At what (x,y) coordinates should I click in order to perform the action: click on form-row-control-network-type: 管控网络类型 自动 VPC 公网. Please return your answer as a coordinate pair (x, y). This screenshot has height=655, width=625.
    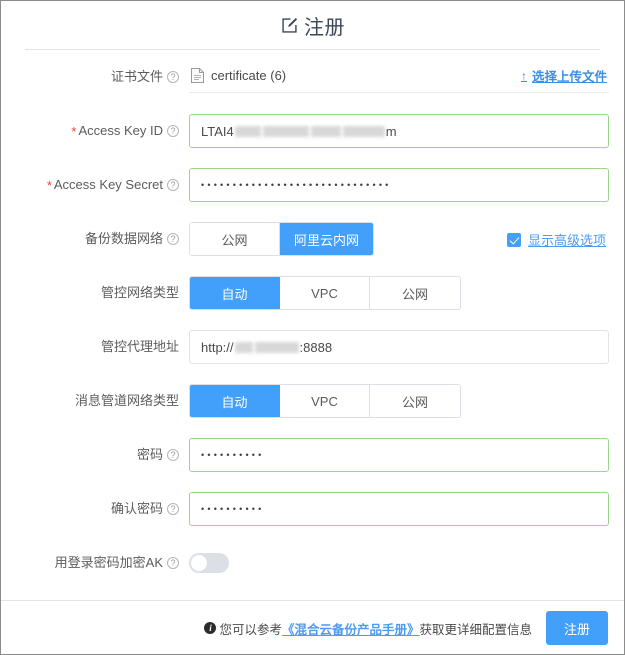
    Looking at the image, I should click on (312, 294).